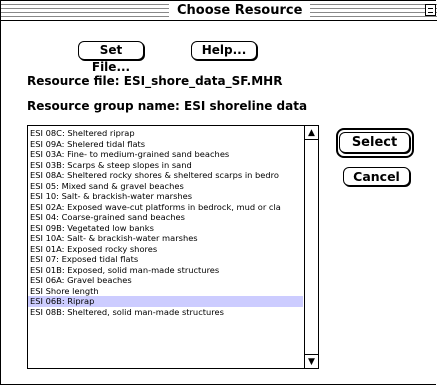  What do you see at coordinates (165, 196) in the screenshot?
I see `list-item: ESI 10: Salt- & brackish-water marshes` at bounding box center [165, 196].